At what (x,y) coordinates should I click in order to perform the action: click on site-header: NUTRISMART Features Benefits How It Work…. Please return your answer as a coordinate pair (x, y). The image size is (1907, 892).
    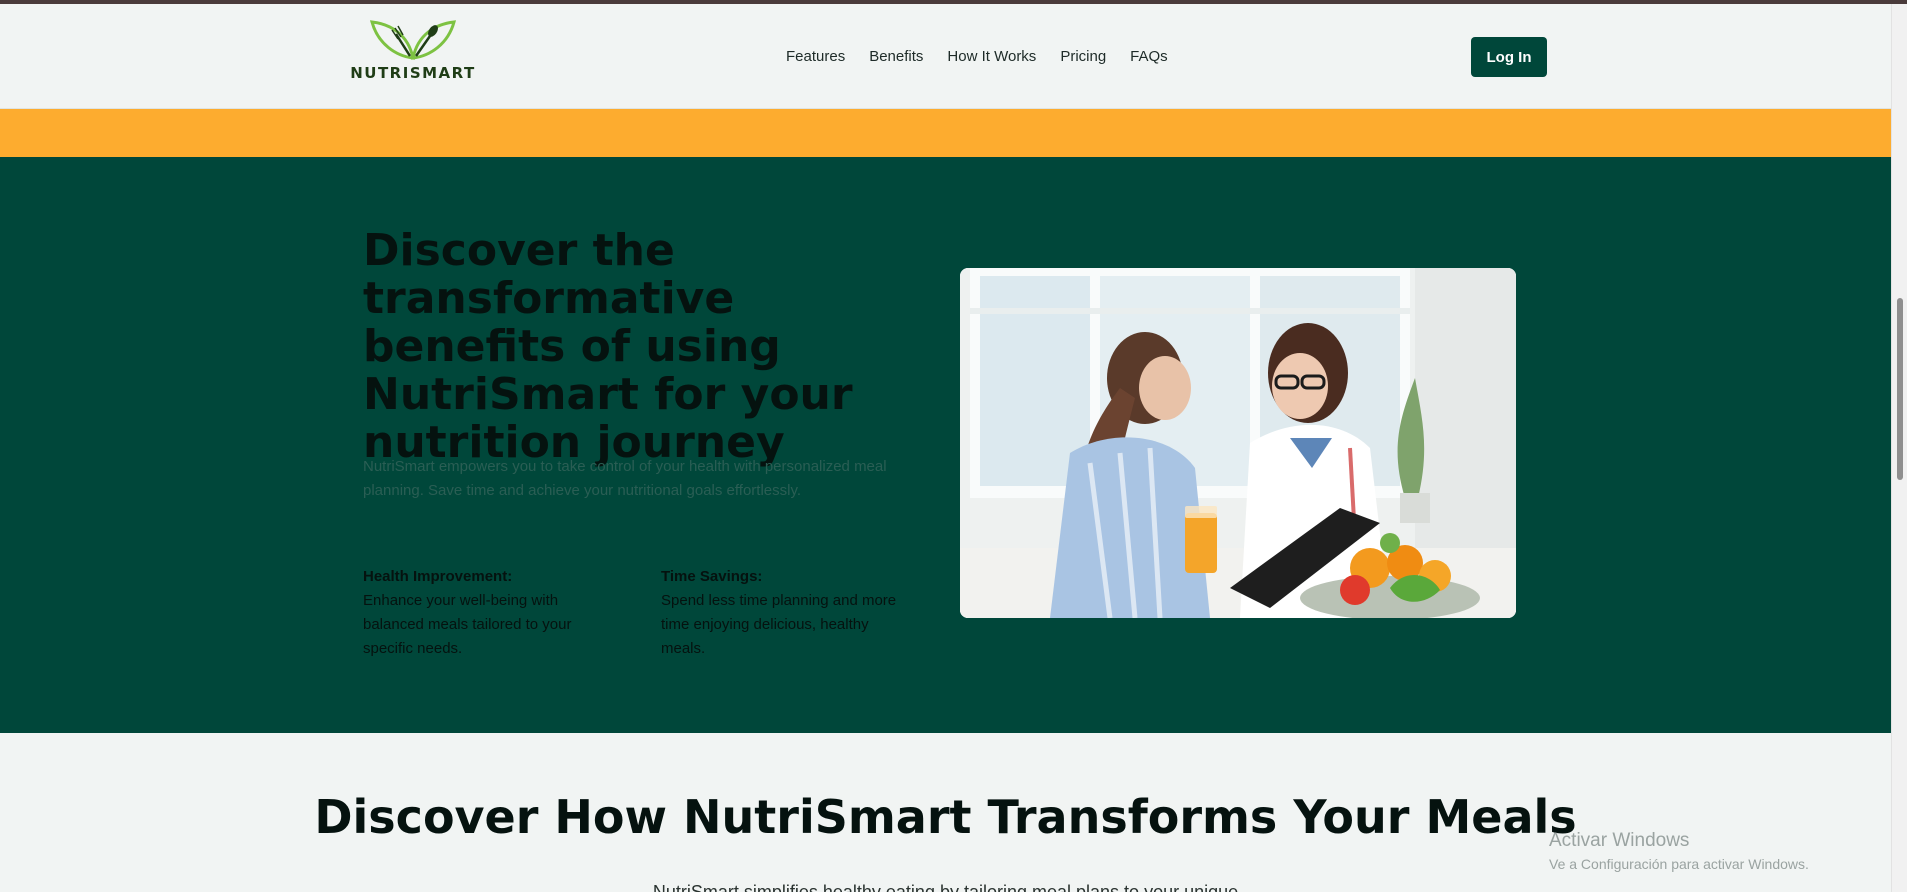
    Looking at the image, I should click on (945, 56).